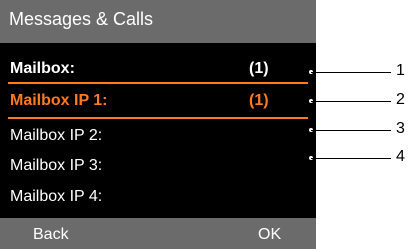 The height and width of the screenshot is (249, 410). What do you see at coordinates (400, 99) in the screenshot?
I see `callout-number-2: 2` at bounding box center [400, 99].